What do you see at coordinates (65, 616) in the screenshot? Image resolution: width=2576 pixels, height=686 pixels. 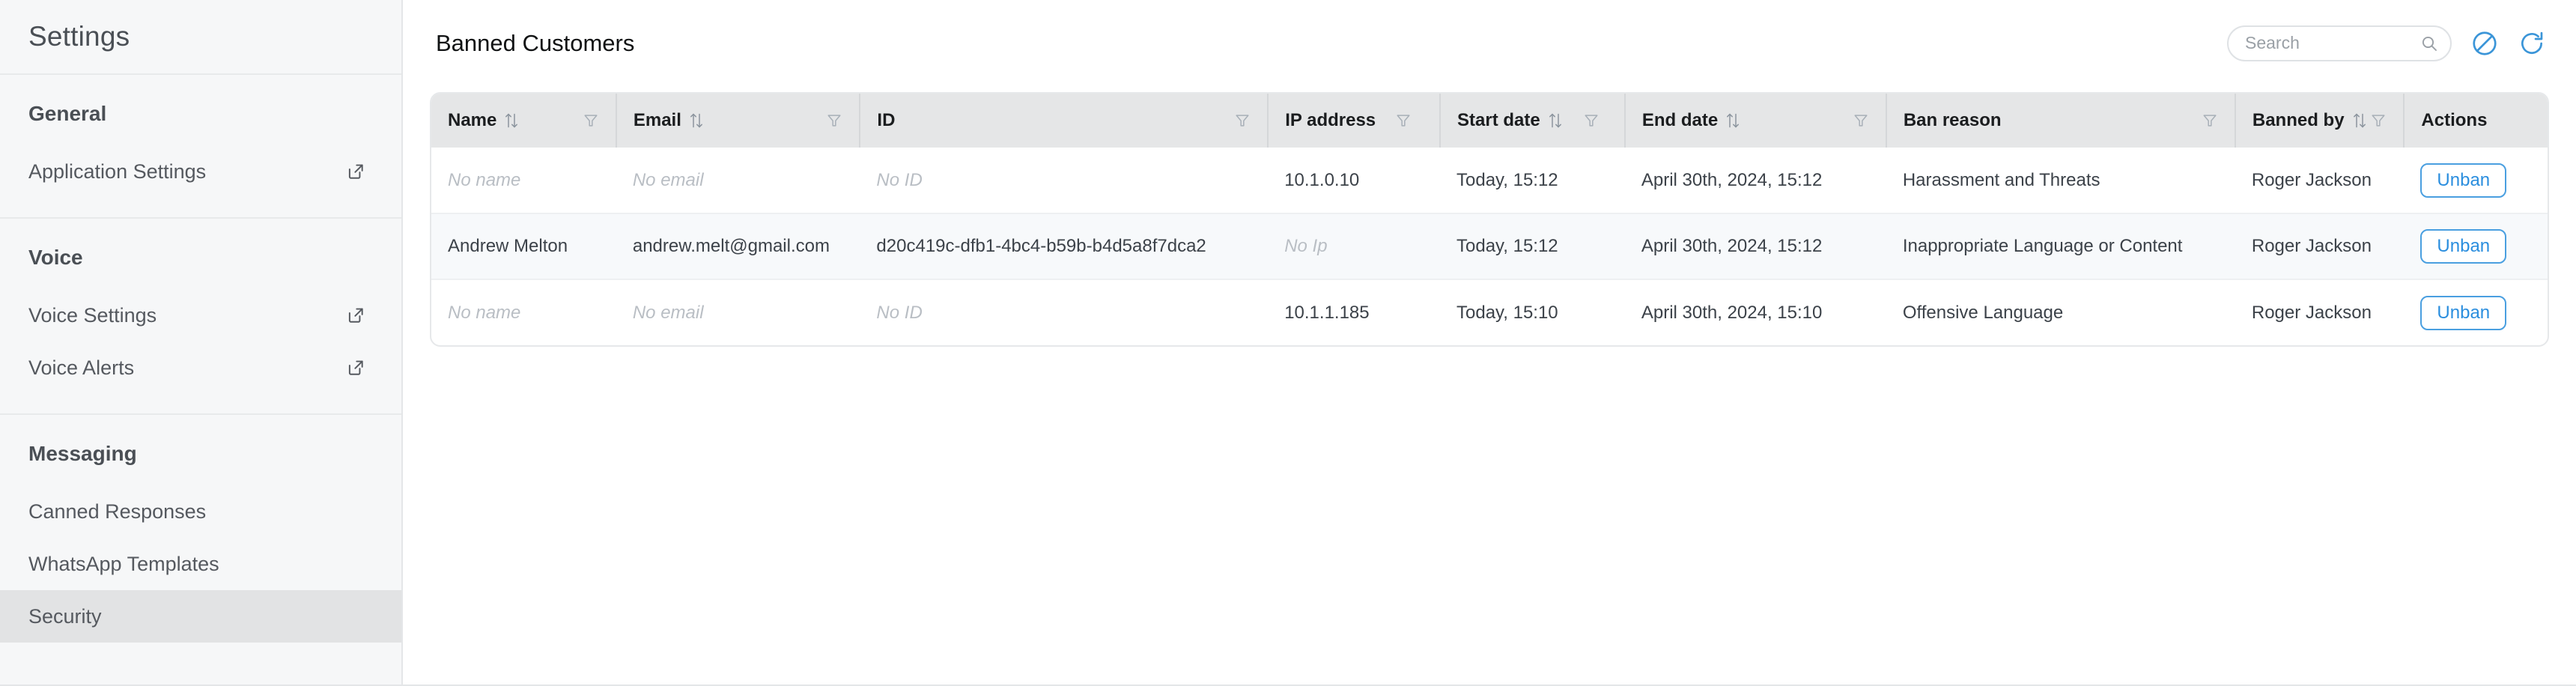 I see `sidebar-item-label: Security` at bounding box center [65, 616].